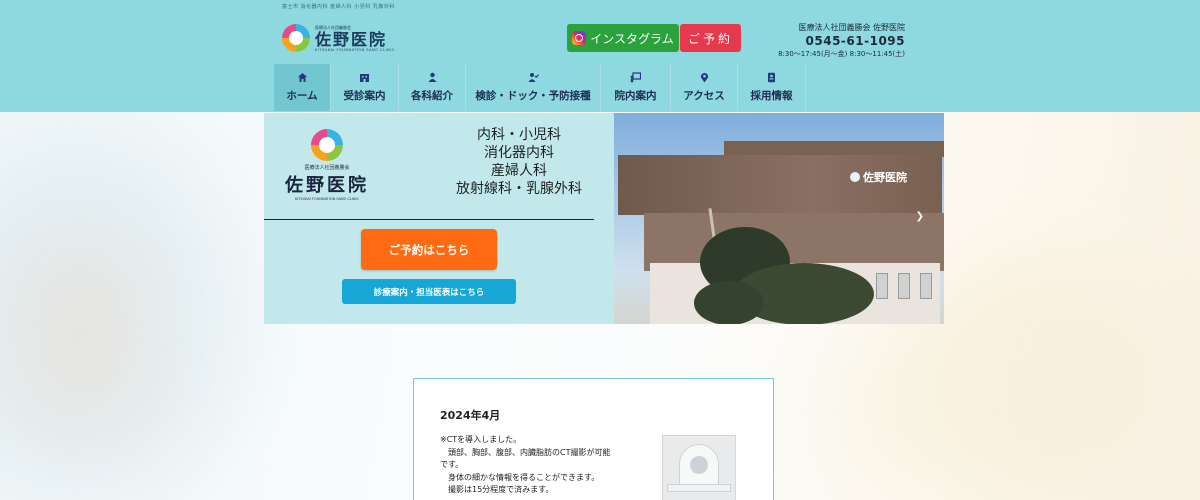 Image resolution: width=1200 pixels, height=500 pixels. What do you see at coordinates (365, 87) in the screenshot?
I see `nav-item-guide: 受診案内` at bounding box center [365, 87].